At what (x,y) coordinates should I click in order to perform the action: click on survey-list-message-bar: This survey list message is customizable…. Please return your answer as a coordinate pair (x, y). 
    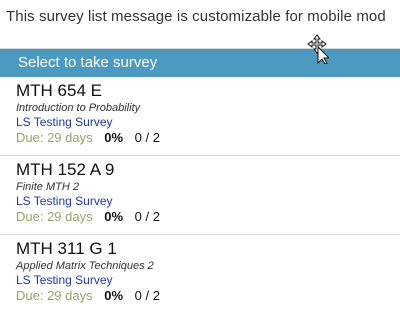
    Looking at the image, I should click on (200, 24).